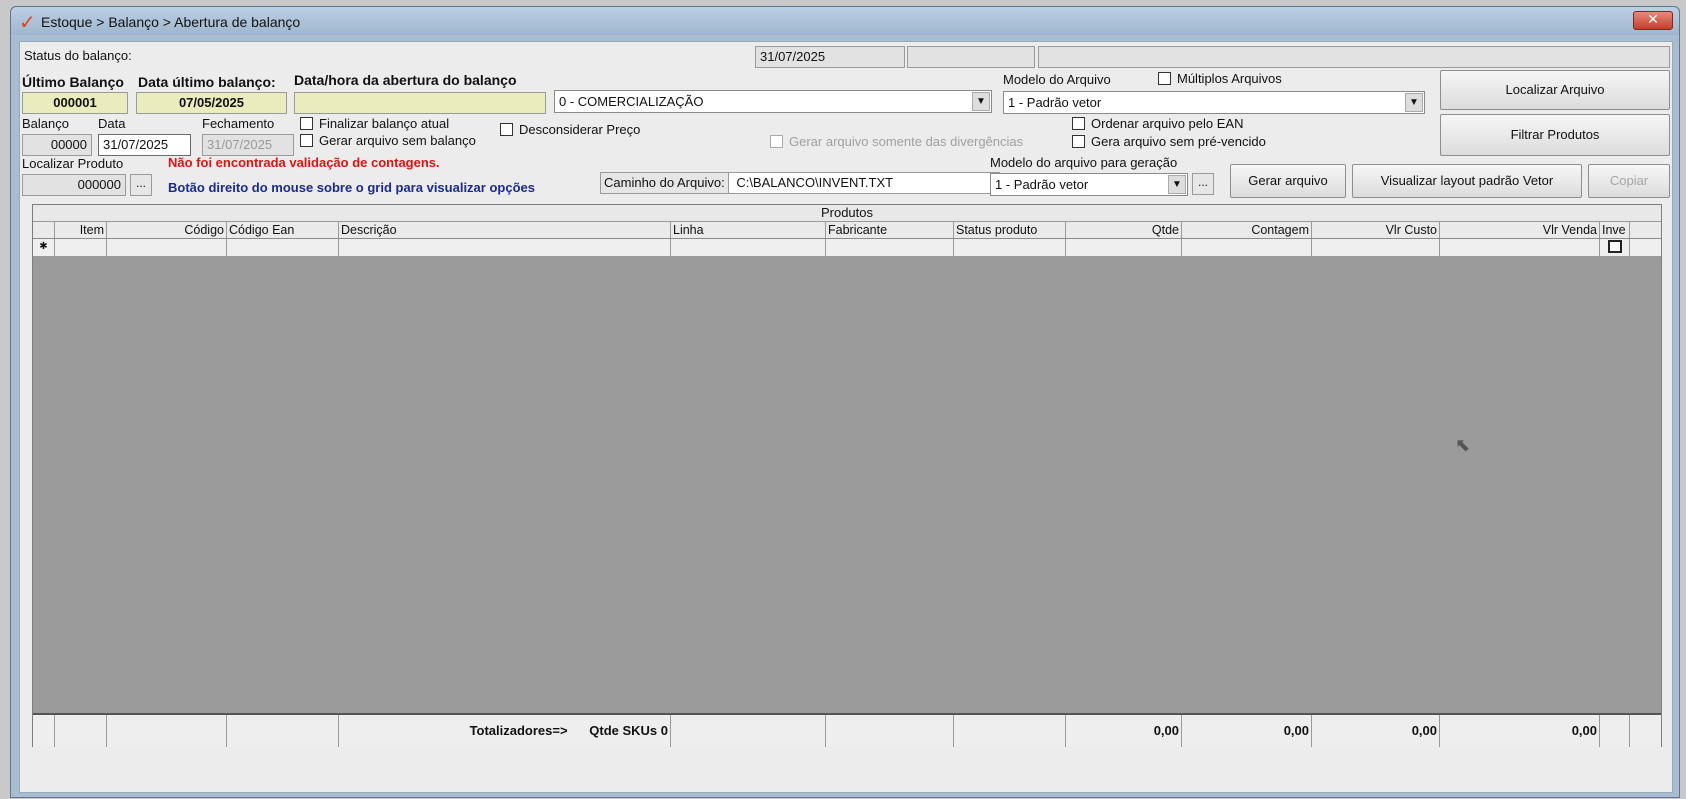 The height and width of the screenshot is (799, 1686). What do you see at coordinates (1010, 731) in the screenshot?
I see `footer-status` at bounding box center [1010, 731].